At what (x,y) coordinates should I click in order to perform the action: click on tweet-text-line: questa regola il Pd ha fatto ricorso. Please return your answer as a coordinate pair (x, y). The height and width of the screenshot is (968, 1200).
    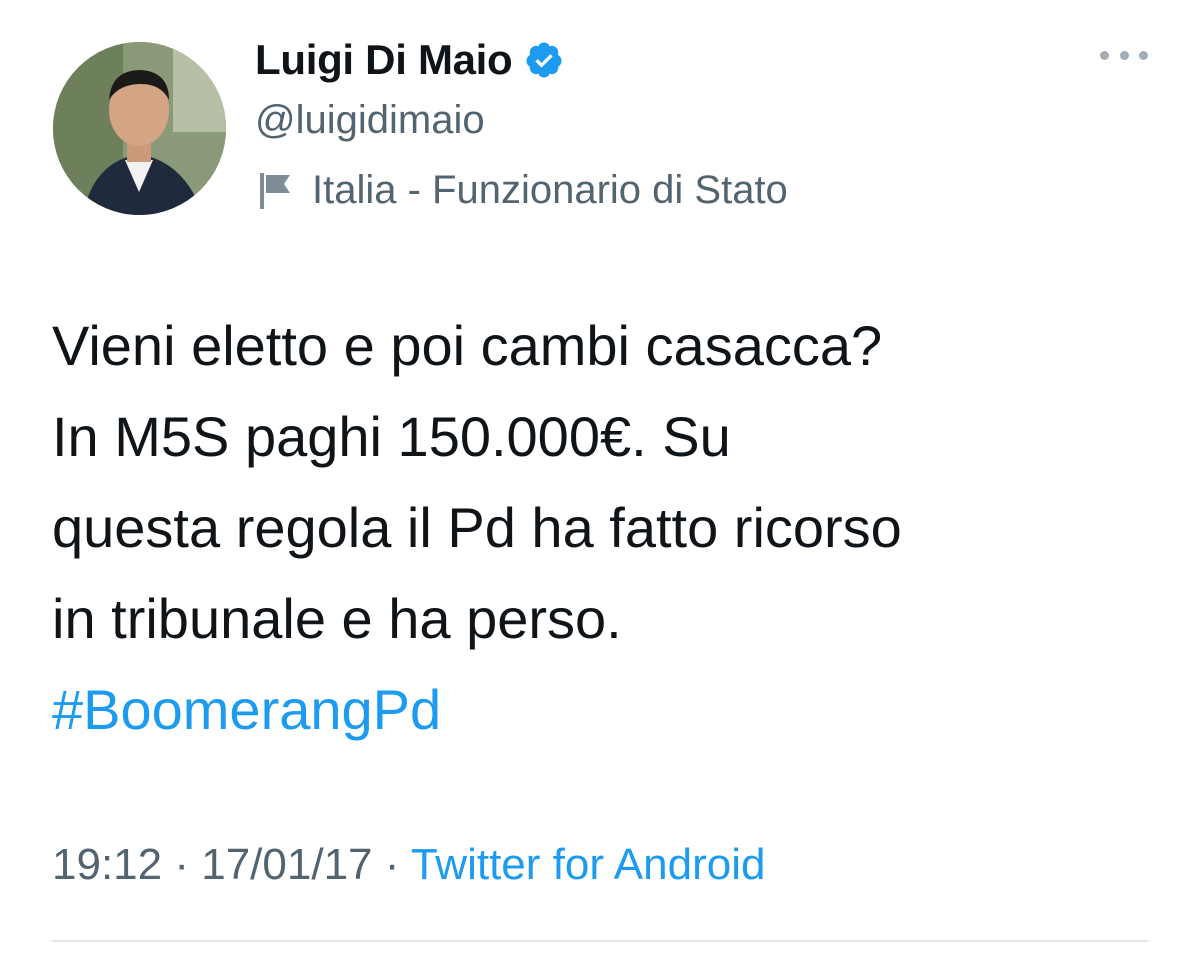
    Looking at the image, I should click on (477, 527).